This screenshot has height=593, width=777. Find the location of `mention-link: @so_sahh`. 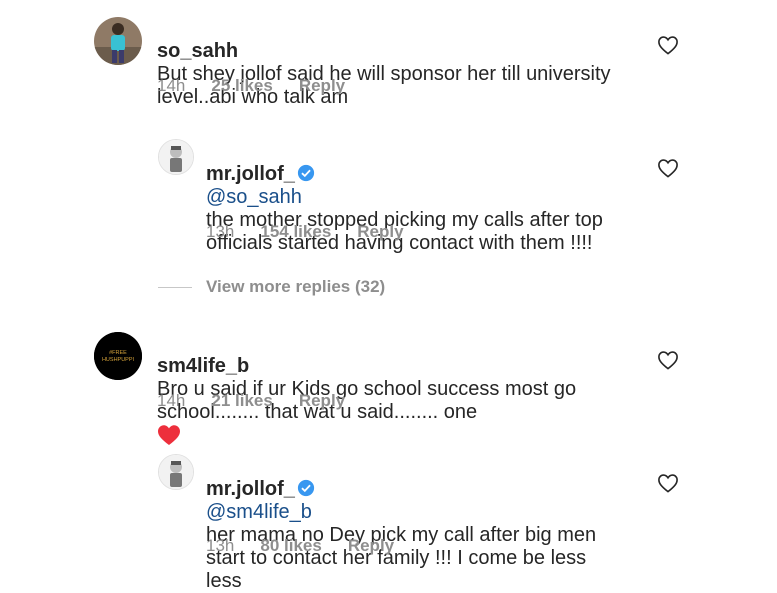

mention-link: @so_sahh is located at coordinates (254, 197).